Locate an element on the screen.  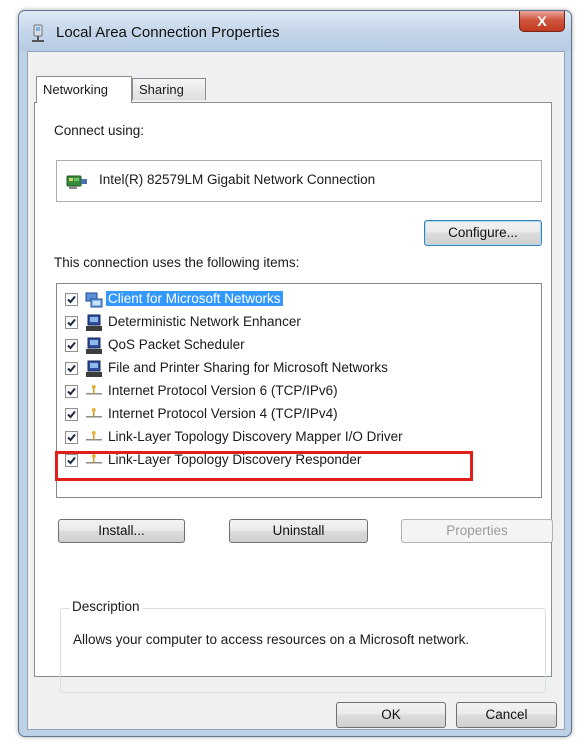
tab-sharing: Sharing is located at coordinates (169, 89).